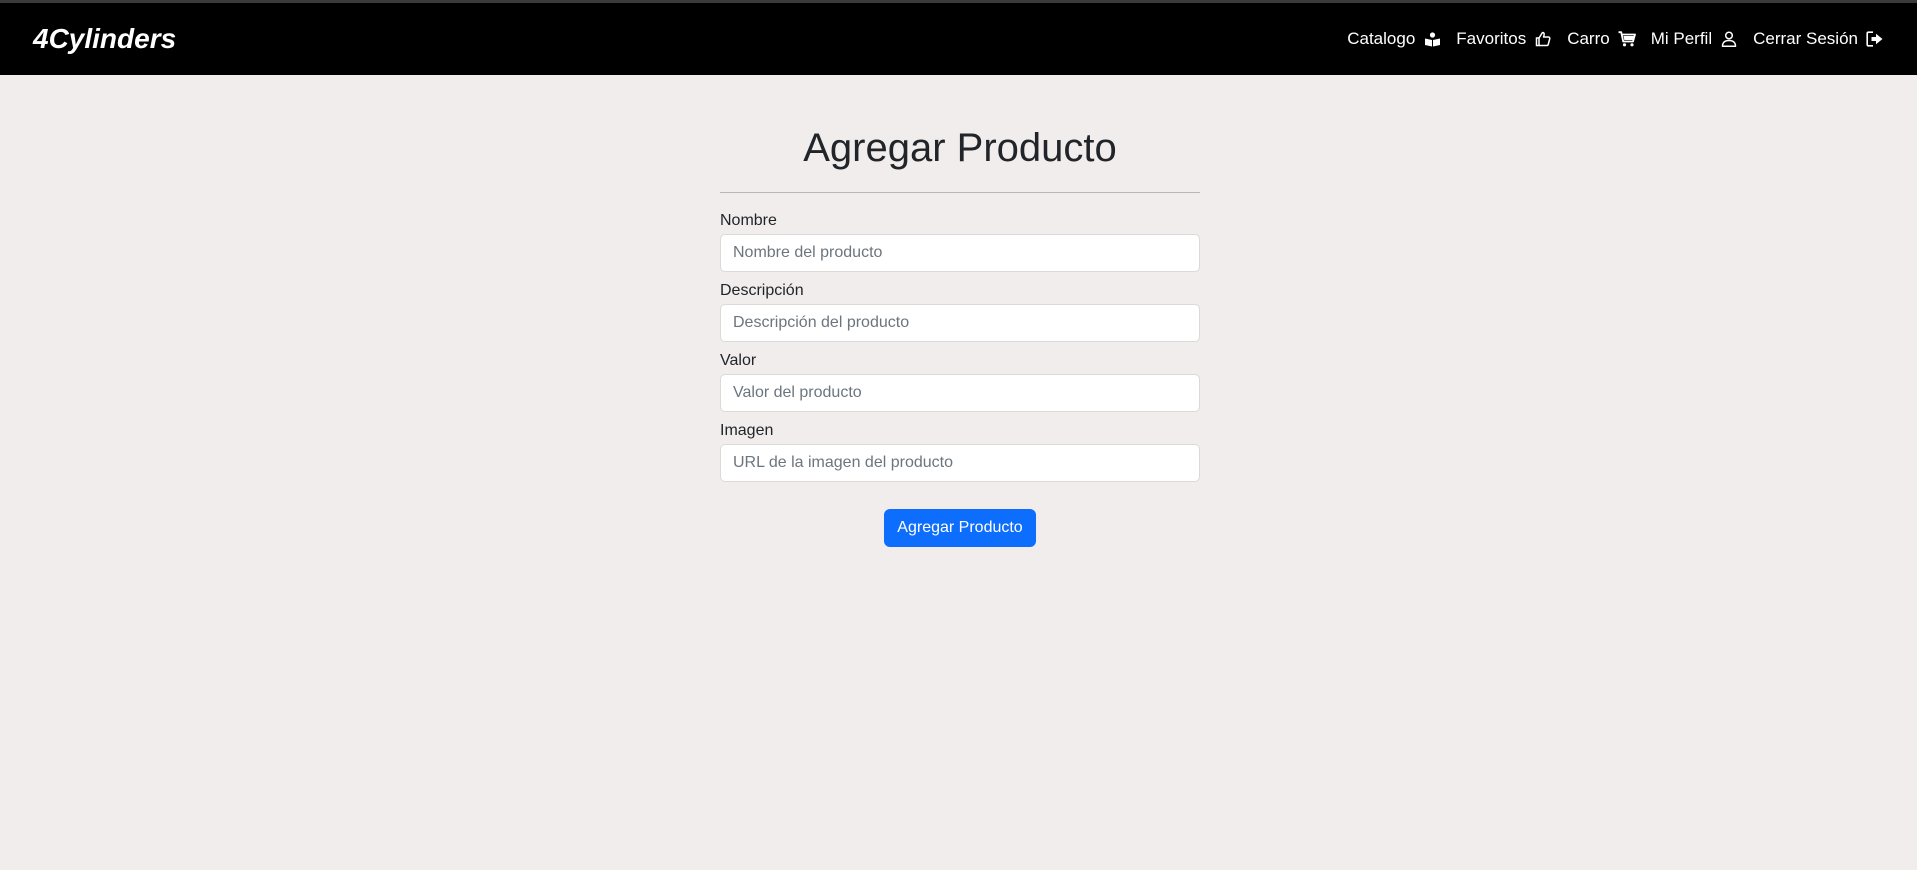 The width and height of the screenshot is (1917, 870). What do you see at coordinates (738, 360) in the screenshot?
I see `valor-label: Valor` at bounding box center [738, 360].